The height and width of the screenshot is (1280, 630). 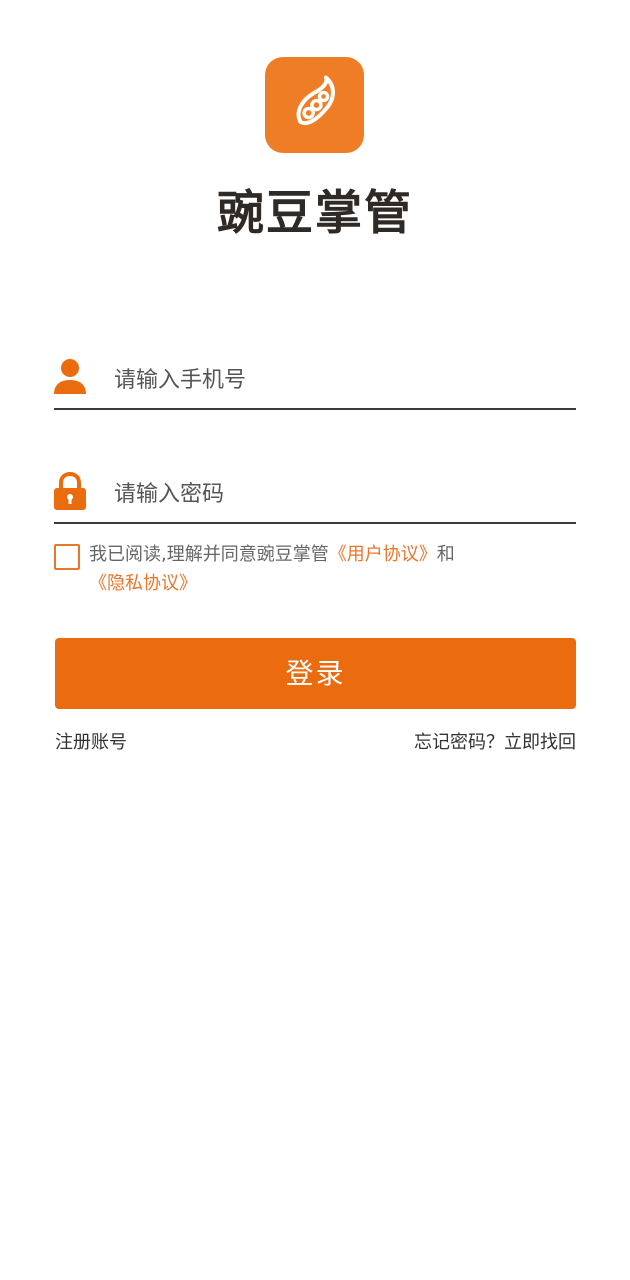 I want to click on user-icon, so click(x=70, y=376).